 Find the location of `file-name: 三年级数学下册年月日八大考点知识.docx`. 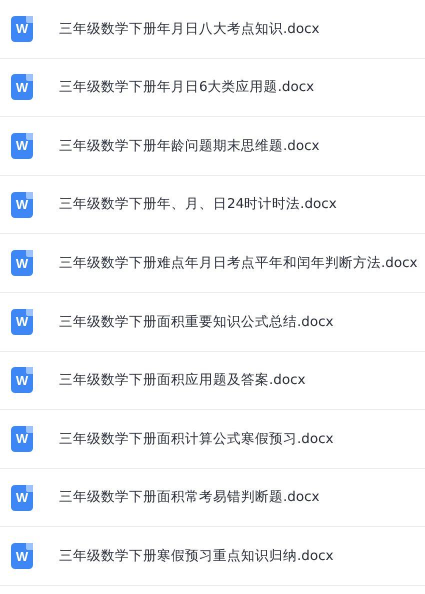

file-name: 三年级数学下册年月日八大考点知识.docx is located at coordinates (189, 28).